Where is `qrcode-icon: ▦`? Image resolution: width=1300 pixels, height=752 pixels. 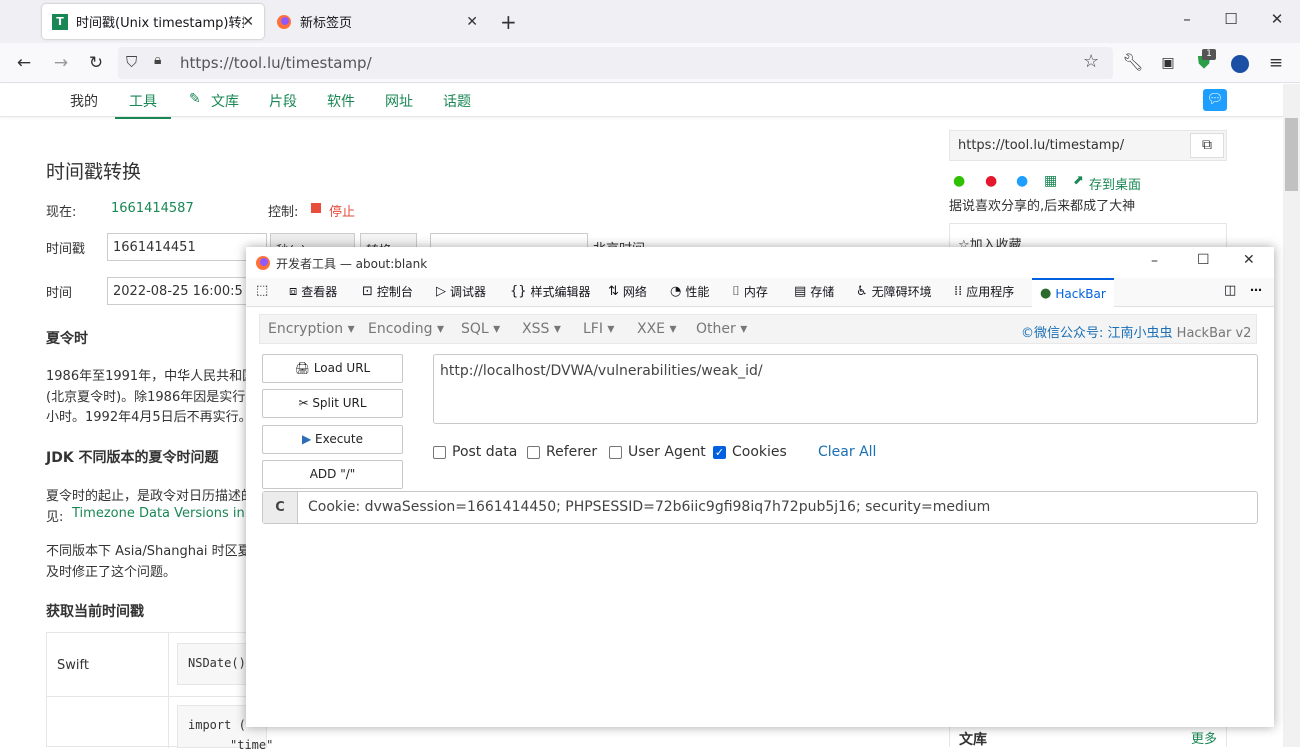 qrcode-icon: ▦ is located at coordinates (1050, 181).